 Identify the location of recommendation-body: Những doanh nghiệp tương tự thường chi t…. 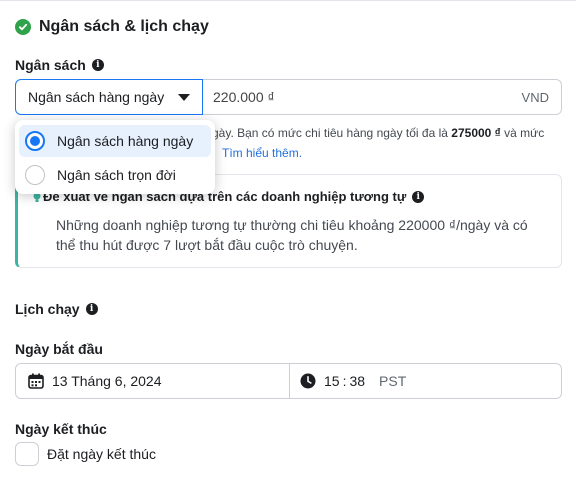
(292, 235).